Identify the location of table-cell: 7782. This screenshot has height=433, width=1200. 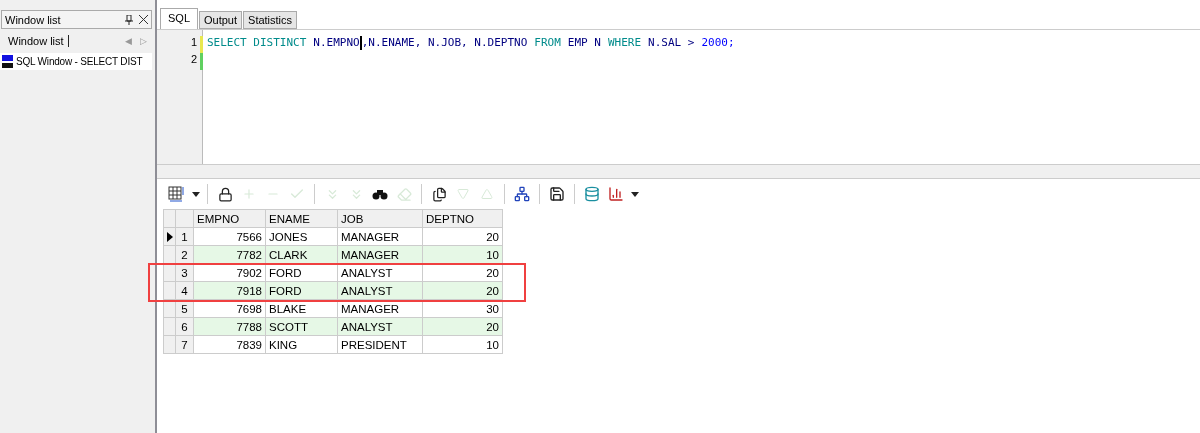
(230, 255).